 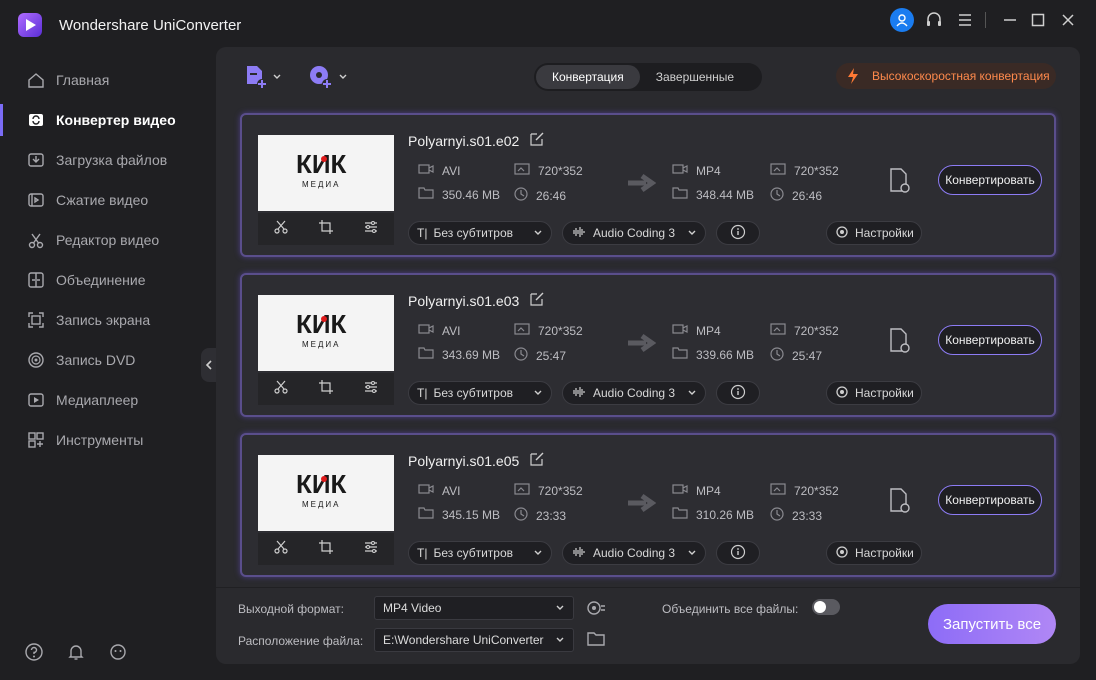 What do you see at coordinates (826, 607) in the screenshot?
I see `merge-all-toggle` at bounding box center [826, 607].